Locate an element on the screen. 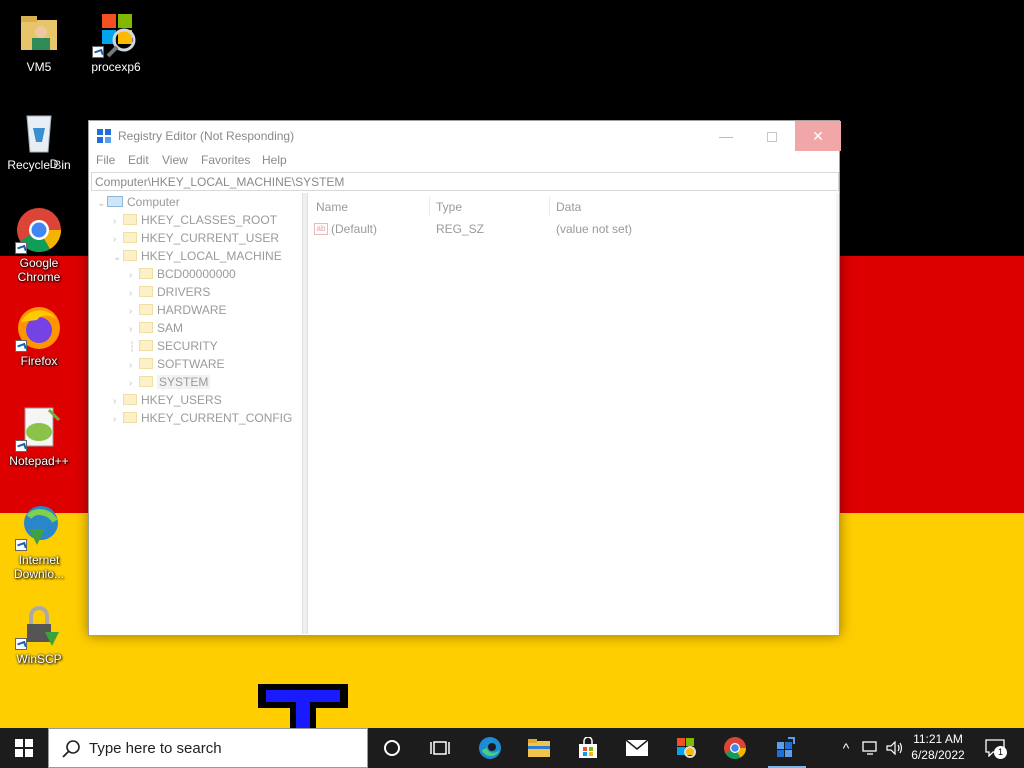 The width and height of the screenshot is (1024, 768). padlock-icon is located at coordinates (39, 626).